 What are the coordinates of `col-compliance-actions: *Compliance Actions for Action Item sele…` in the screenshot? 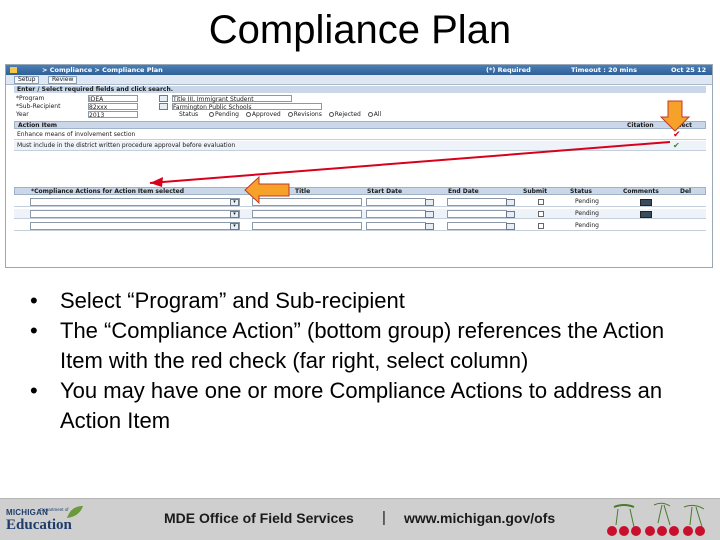 It's located at (107, 191).